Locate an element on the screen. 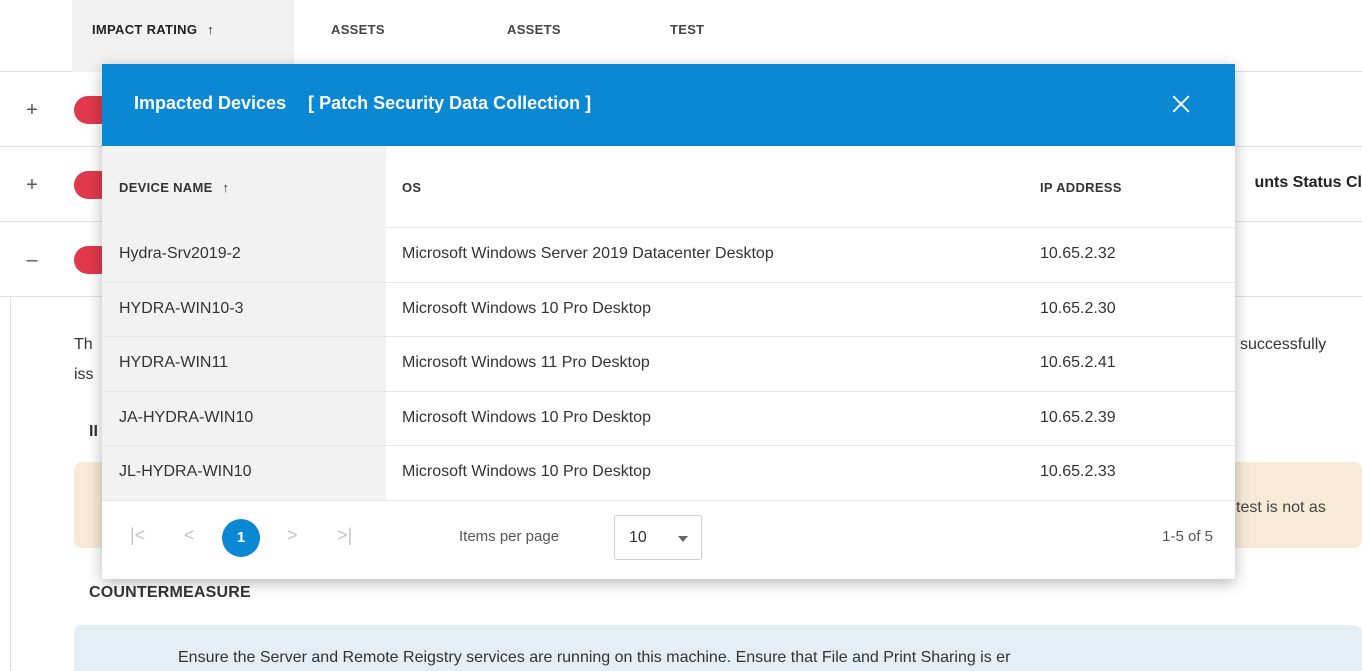  ip-address-cell: 10.65.2.39 is located at coordinates (1078, 417).